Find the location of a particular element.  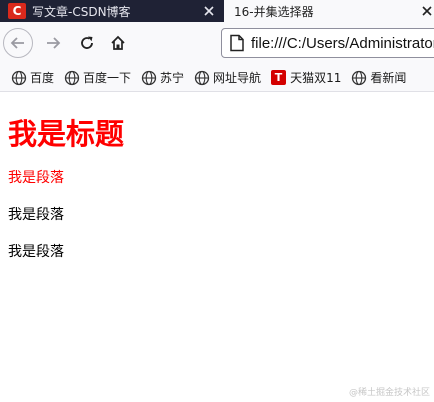

bookmarks-bar: 百度 百度一下 苏宁 网址导航 T 天猫双11 看新闻 is located at coordinates (217, 78).